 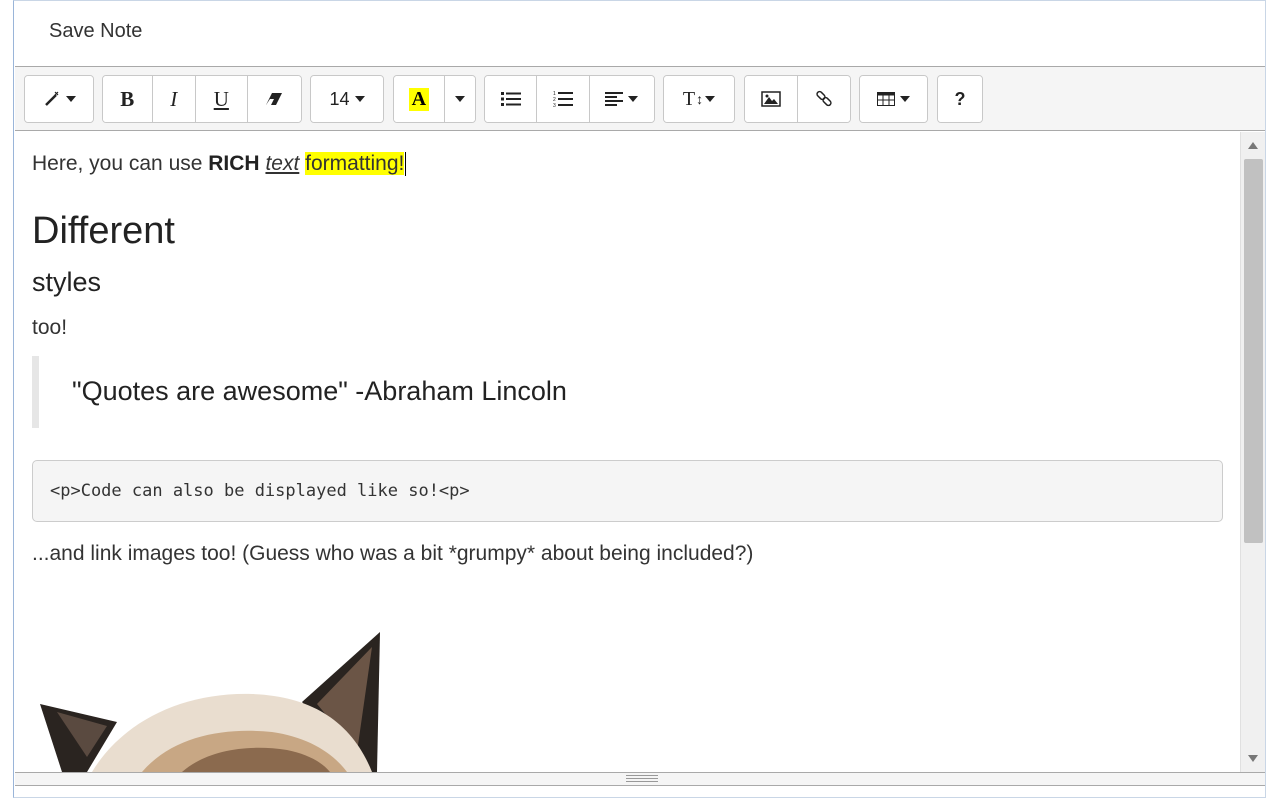 What do you see at coordinates (1253, 145) in the screenshot?
I see `scroll-up-arrow-icon` at bounding box center [1253, 145].